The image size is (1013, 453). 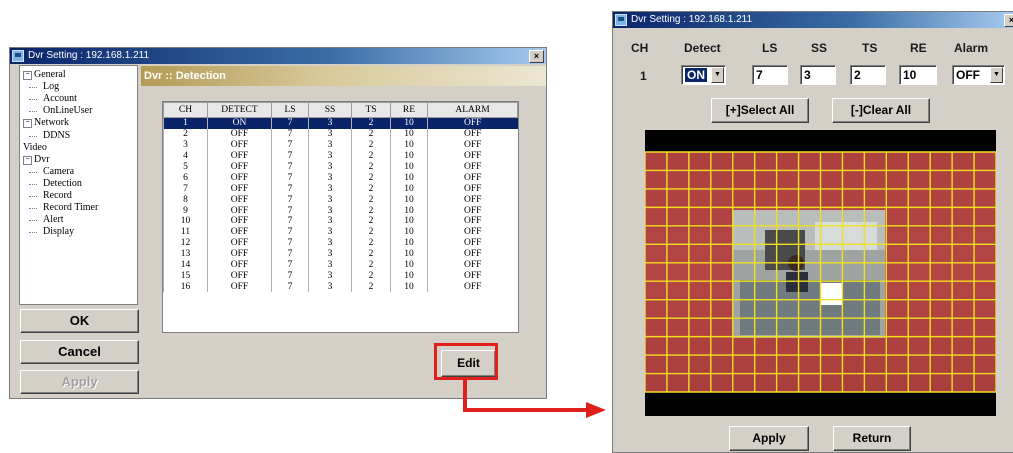 I want to click on tree-item-dvr: − Dvr, so click(x=36, y=159).